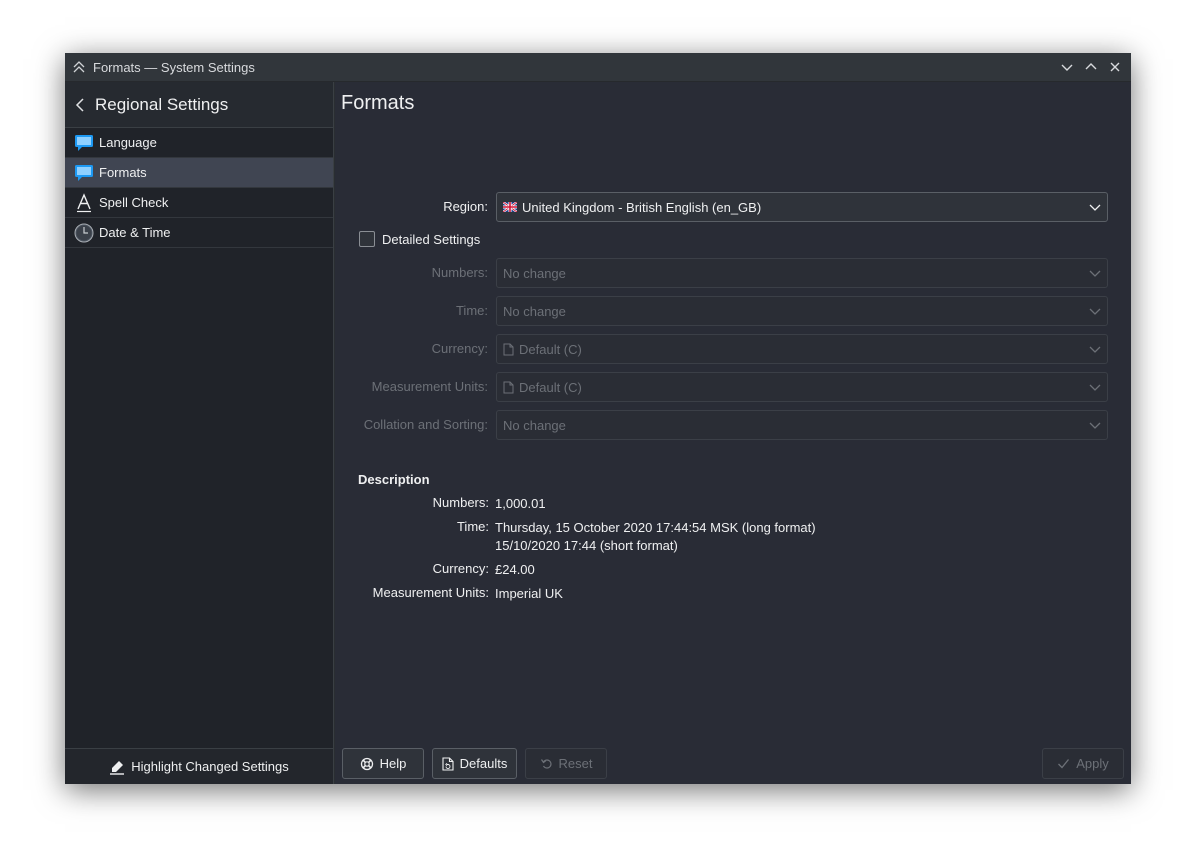 Image resolution: width=1196 pixels, height=861 pixels. What do you see at coordinates (802, 207) in the screenshot?
I see `region-combobox: United Kingdom - British English (en_GB)` at bounding box center [802, 207].